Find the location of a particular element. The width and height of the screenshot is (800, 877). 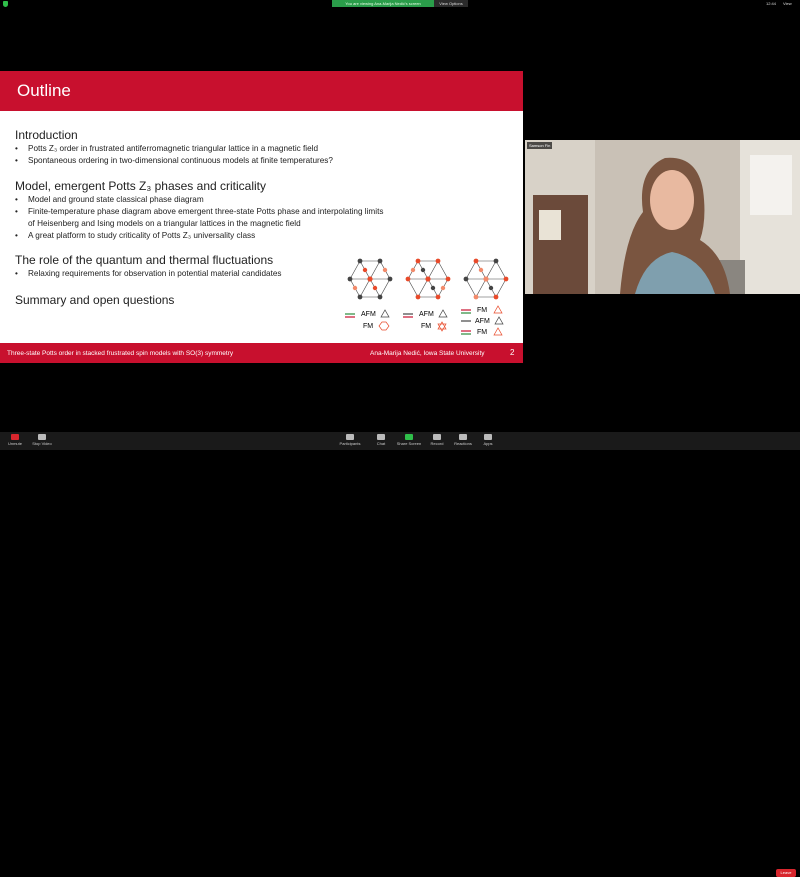

clock: 12:44 is located at coordinates (771, 3).